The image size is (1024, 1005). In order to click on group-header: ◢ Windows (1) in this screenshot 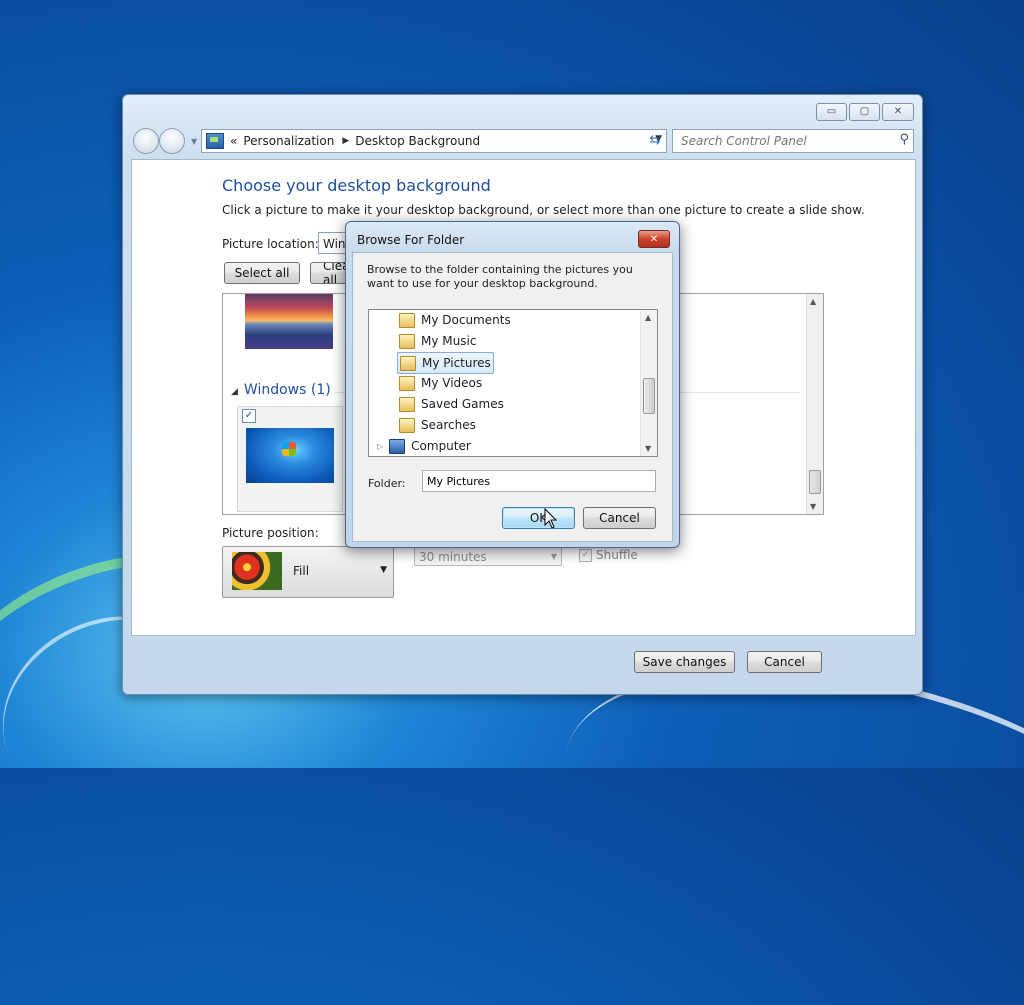, I will do `click(281, 390)`.